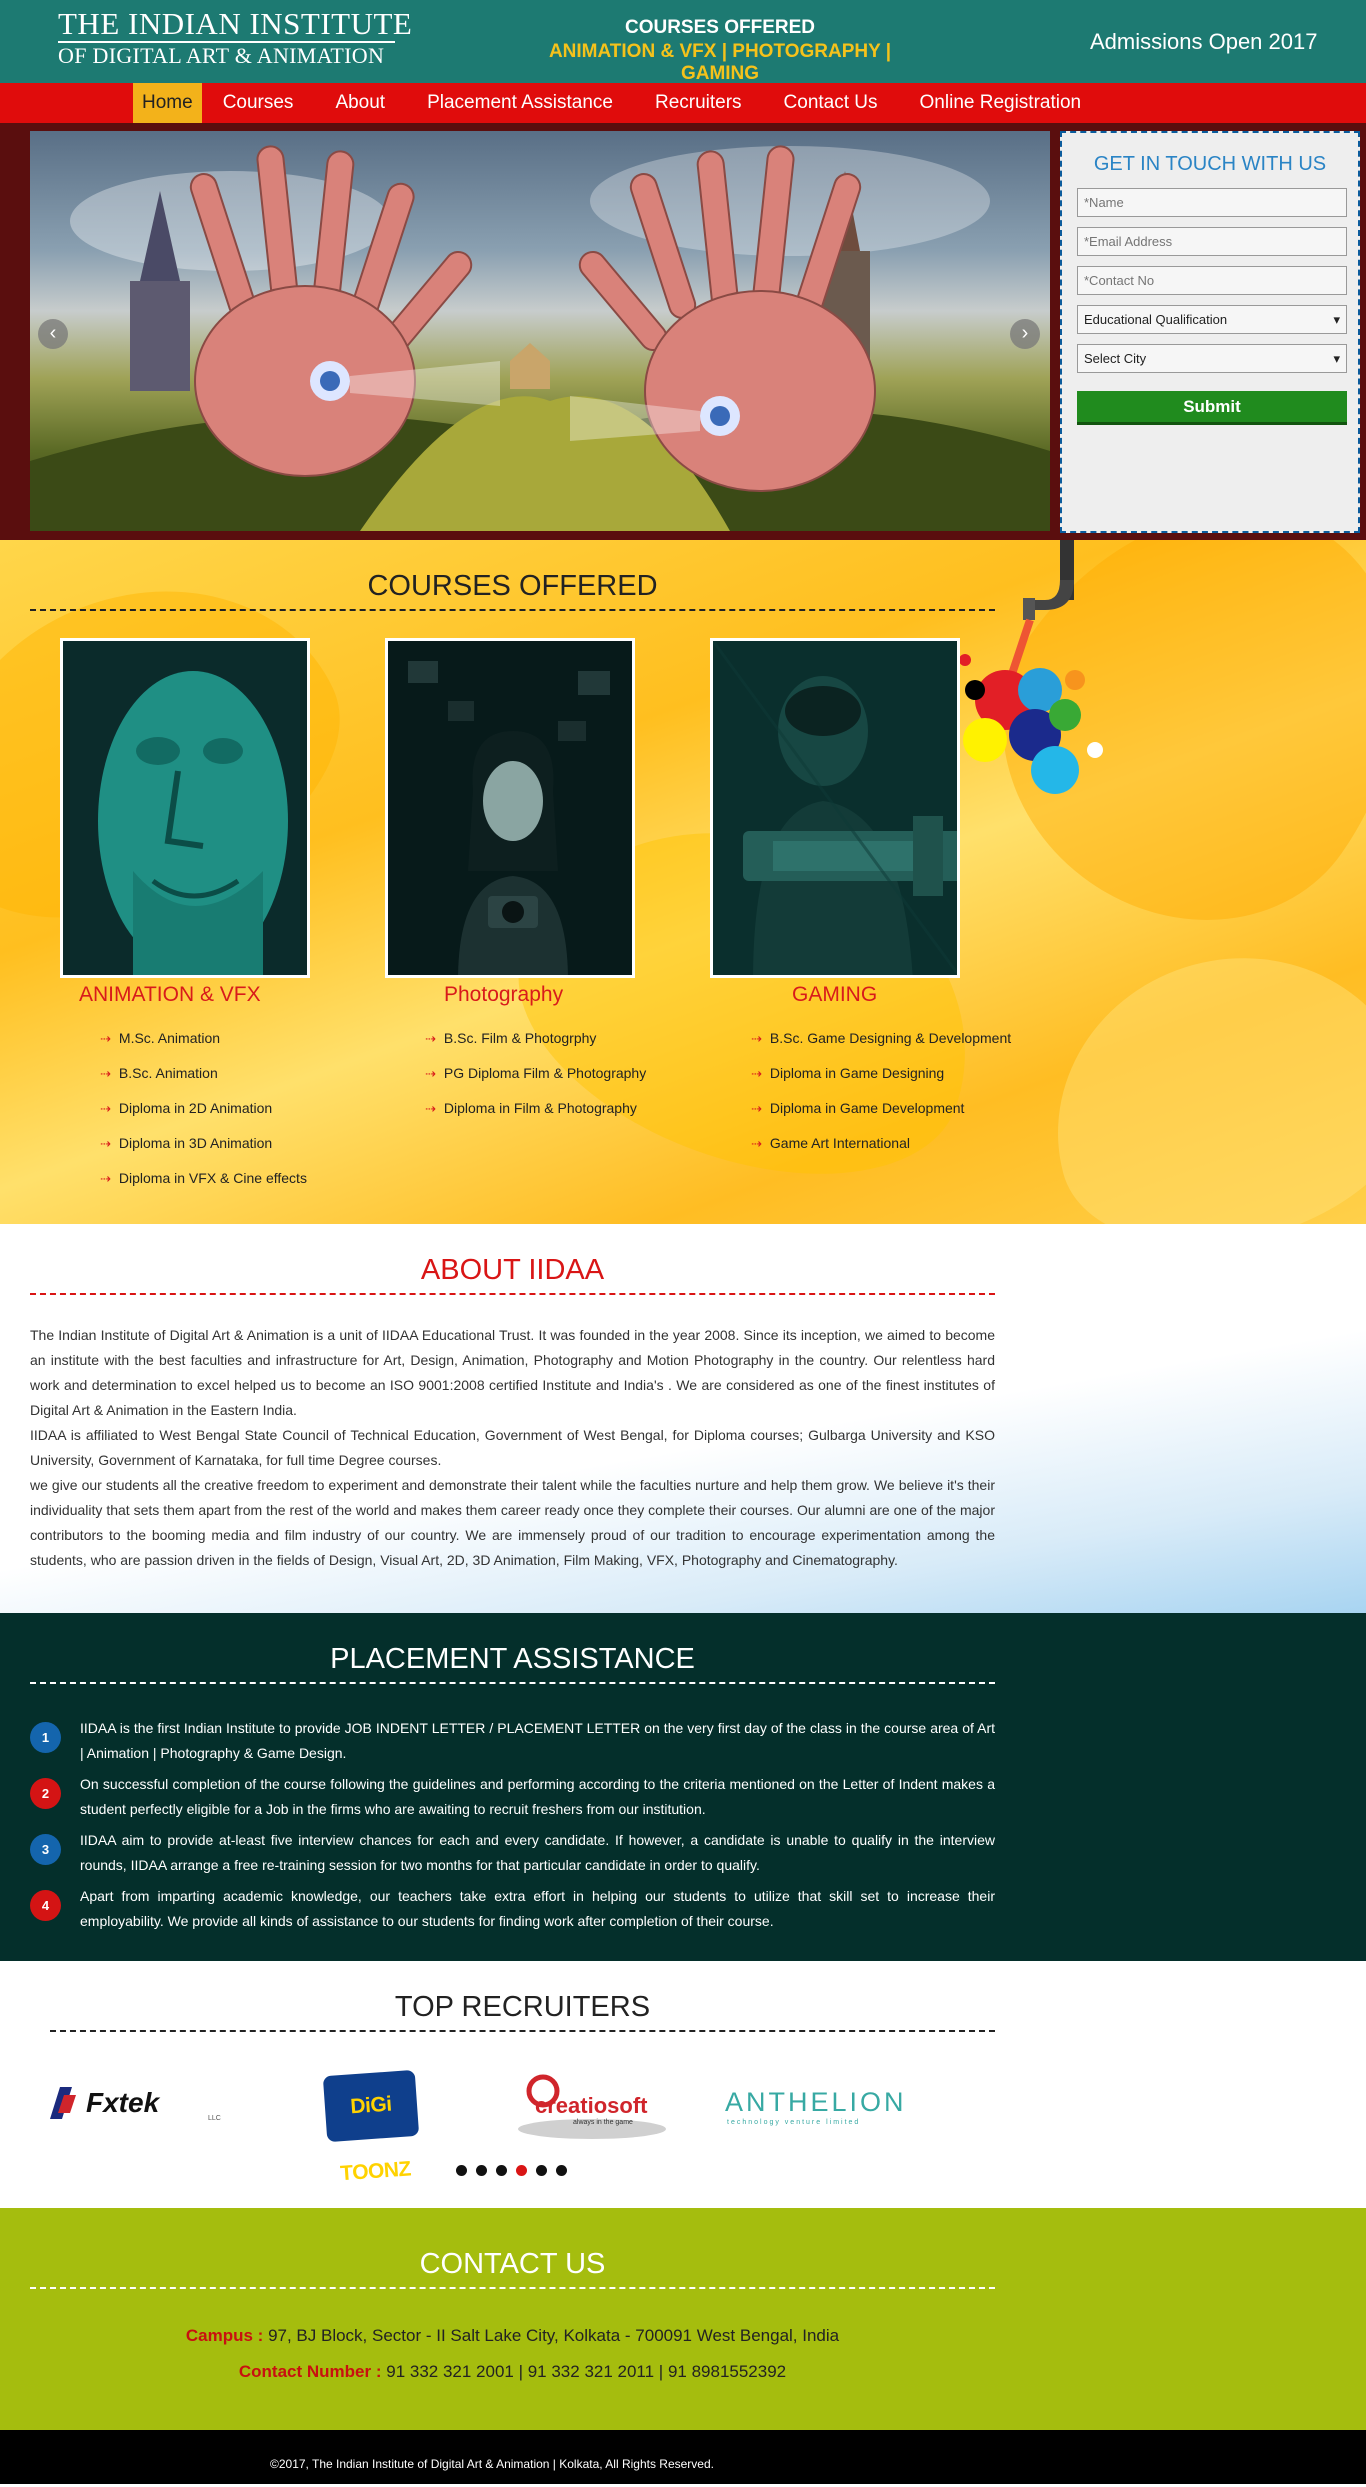 This screenshot has height=2487, width=1366. Describe the element at coordinates (794, 2122) in the screenshot. I see `anthelion-tagline: technology venture limited` at that location.